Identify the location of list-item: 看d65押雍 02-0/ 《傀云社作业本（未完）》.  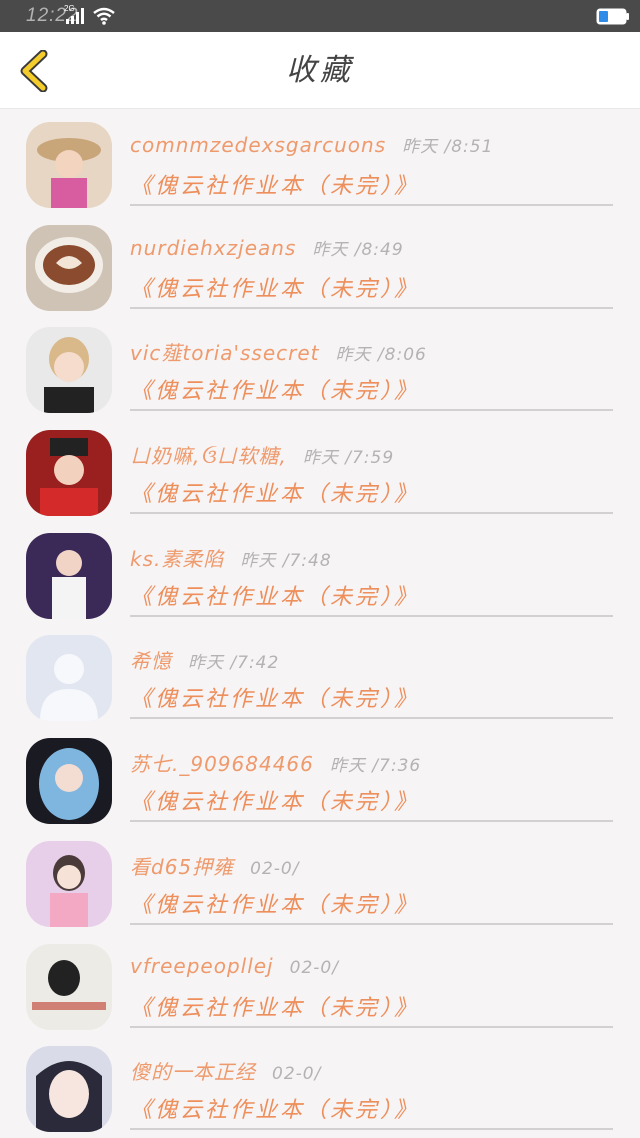
(320, 880).